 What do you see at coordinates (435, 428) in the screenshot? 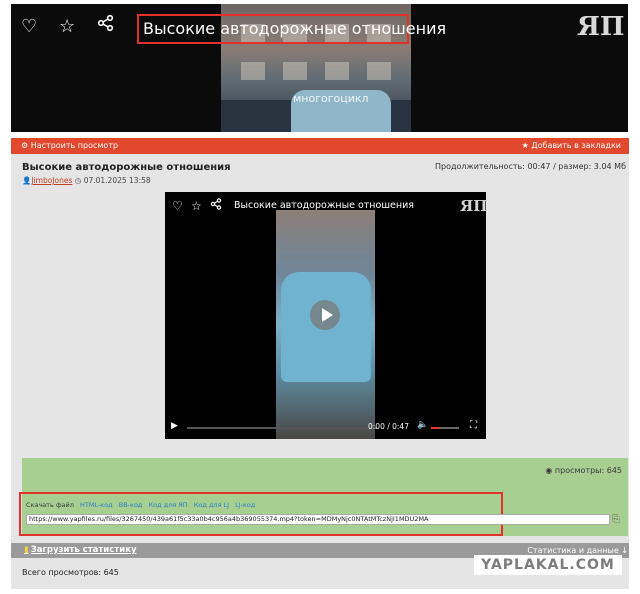
I see `volume-level` at bounding box center [435, 428].